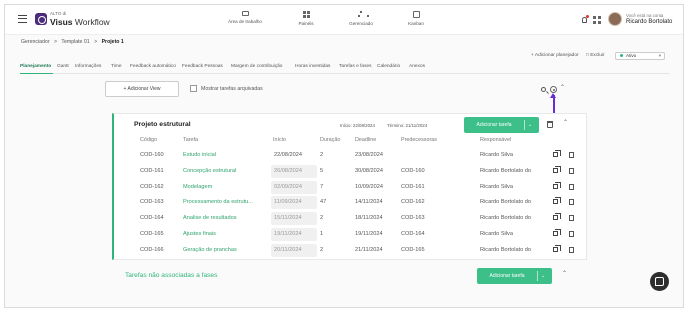 This screenshot has height=312, width=688. Describe the element at coordinates (63, 66) in the screenshot. I see `tab-gantt: Gantt` at that location.